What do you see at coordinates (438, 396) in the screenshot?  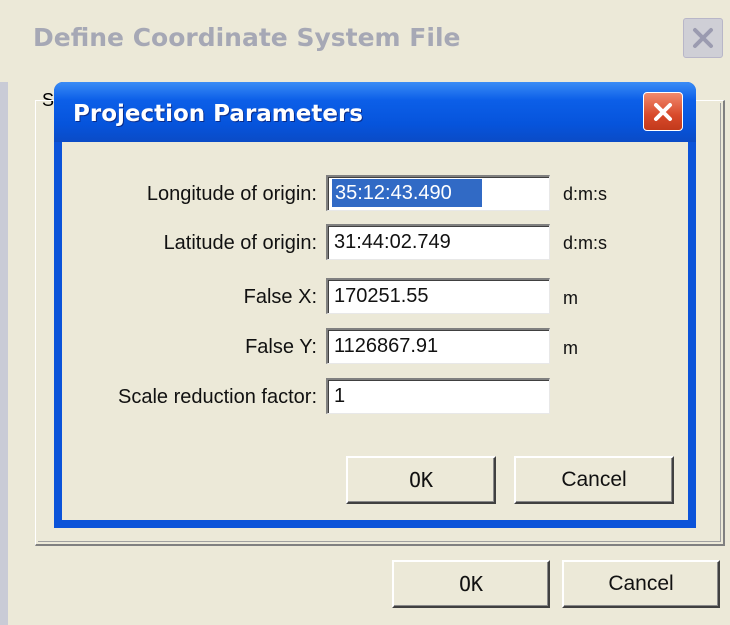 I see `scale-reduction-factor-input` at bounding box center [438, 396].